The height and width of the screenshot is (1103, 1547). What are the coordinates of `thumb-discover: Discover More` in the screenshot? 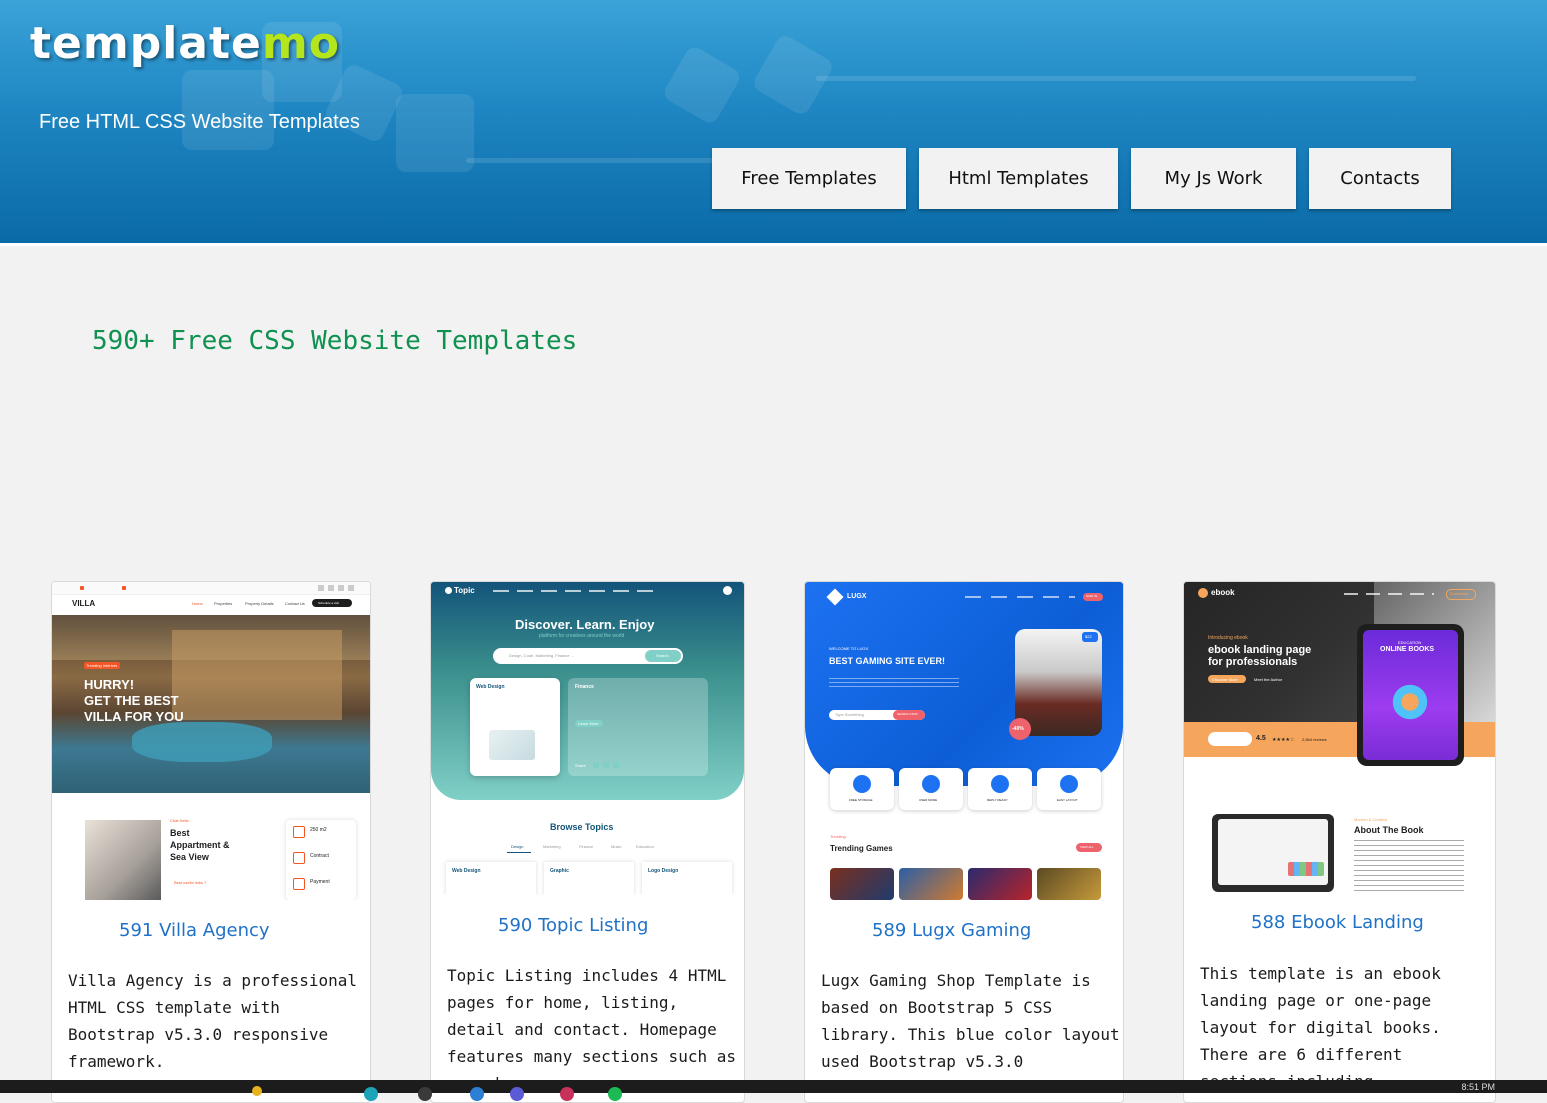 It's located at (1225, 679).